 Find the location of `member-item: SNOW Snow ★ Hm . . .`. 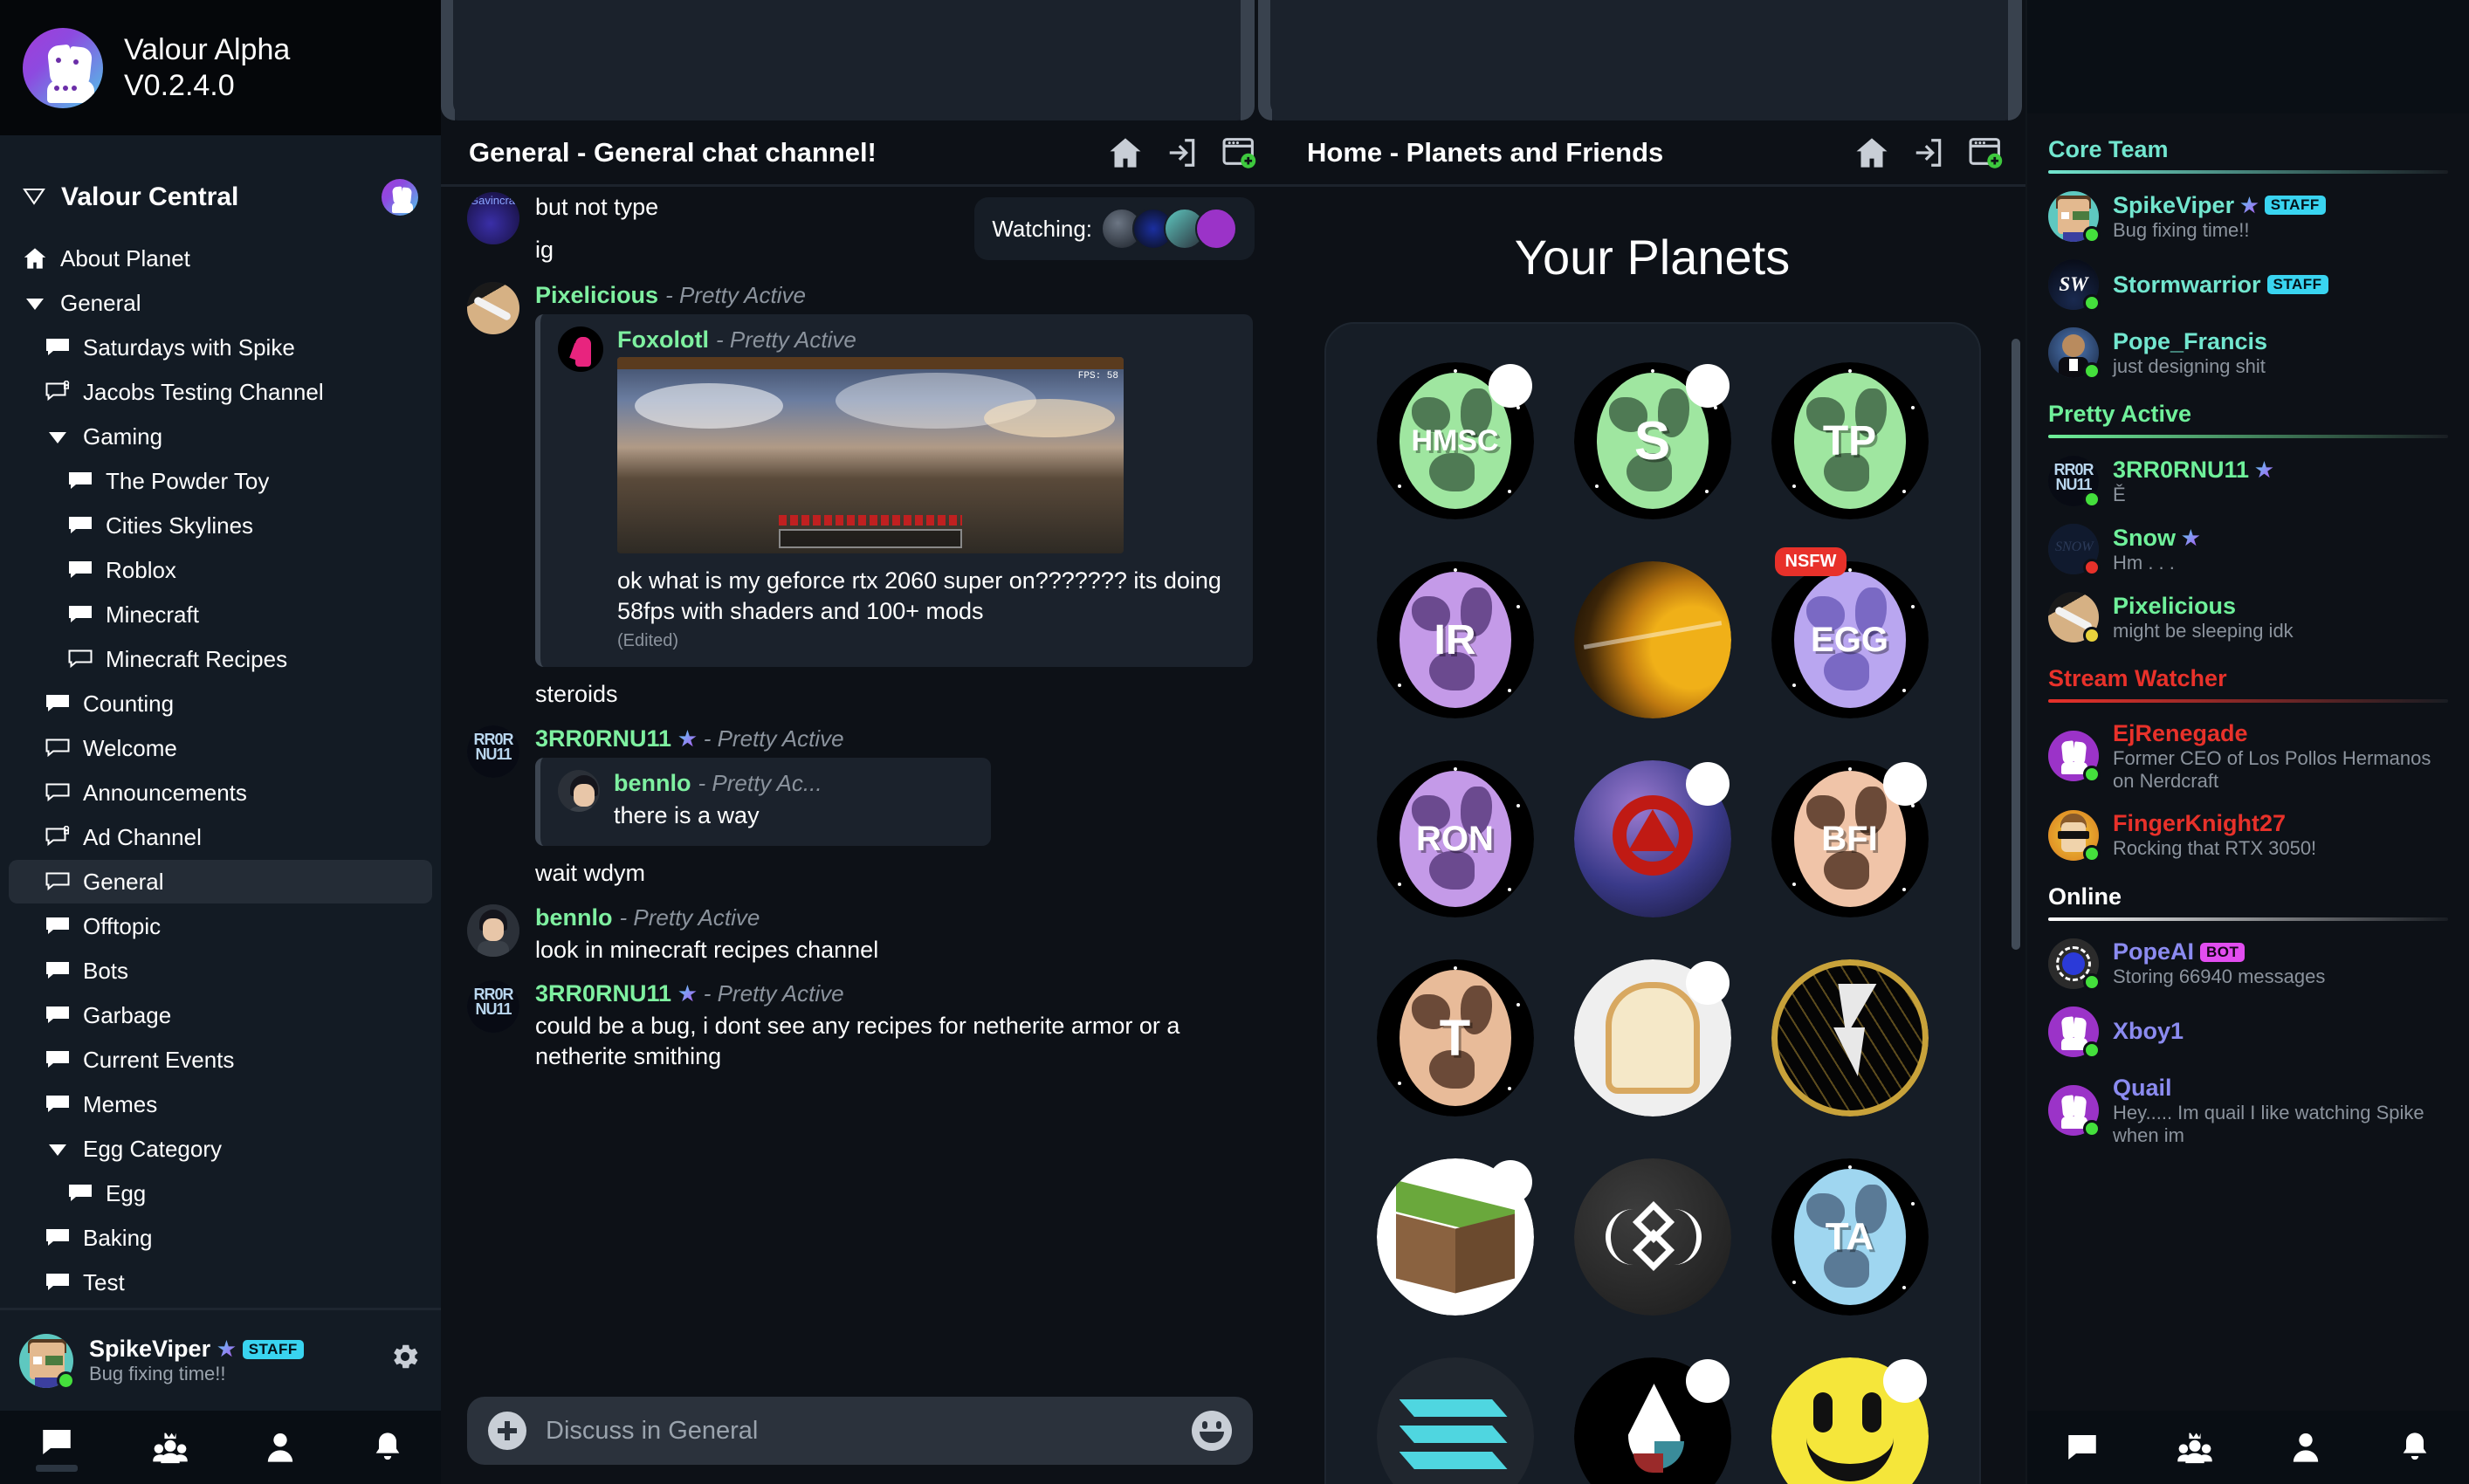

member-item: SNOW Snow ★ Hm . . . is located at coordinates (2248, 550).